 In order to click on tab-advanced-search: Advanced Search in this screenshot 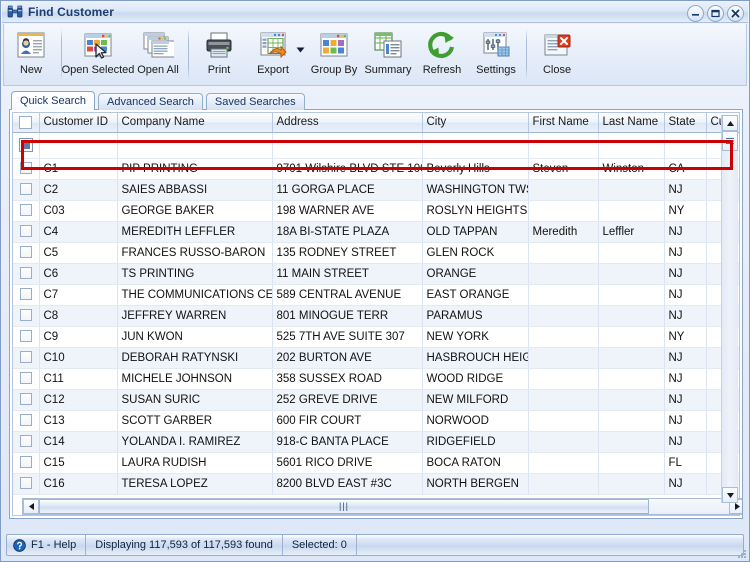, I will do `click(150, 101)`.